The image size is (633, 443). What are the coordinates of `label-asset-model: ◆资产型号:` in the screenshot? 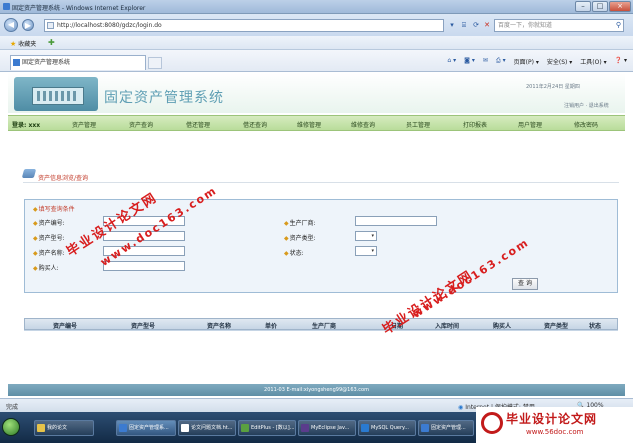 It's located at (49, 237).